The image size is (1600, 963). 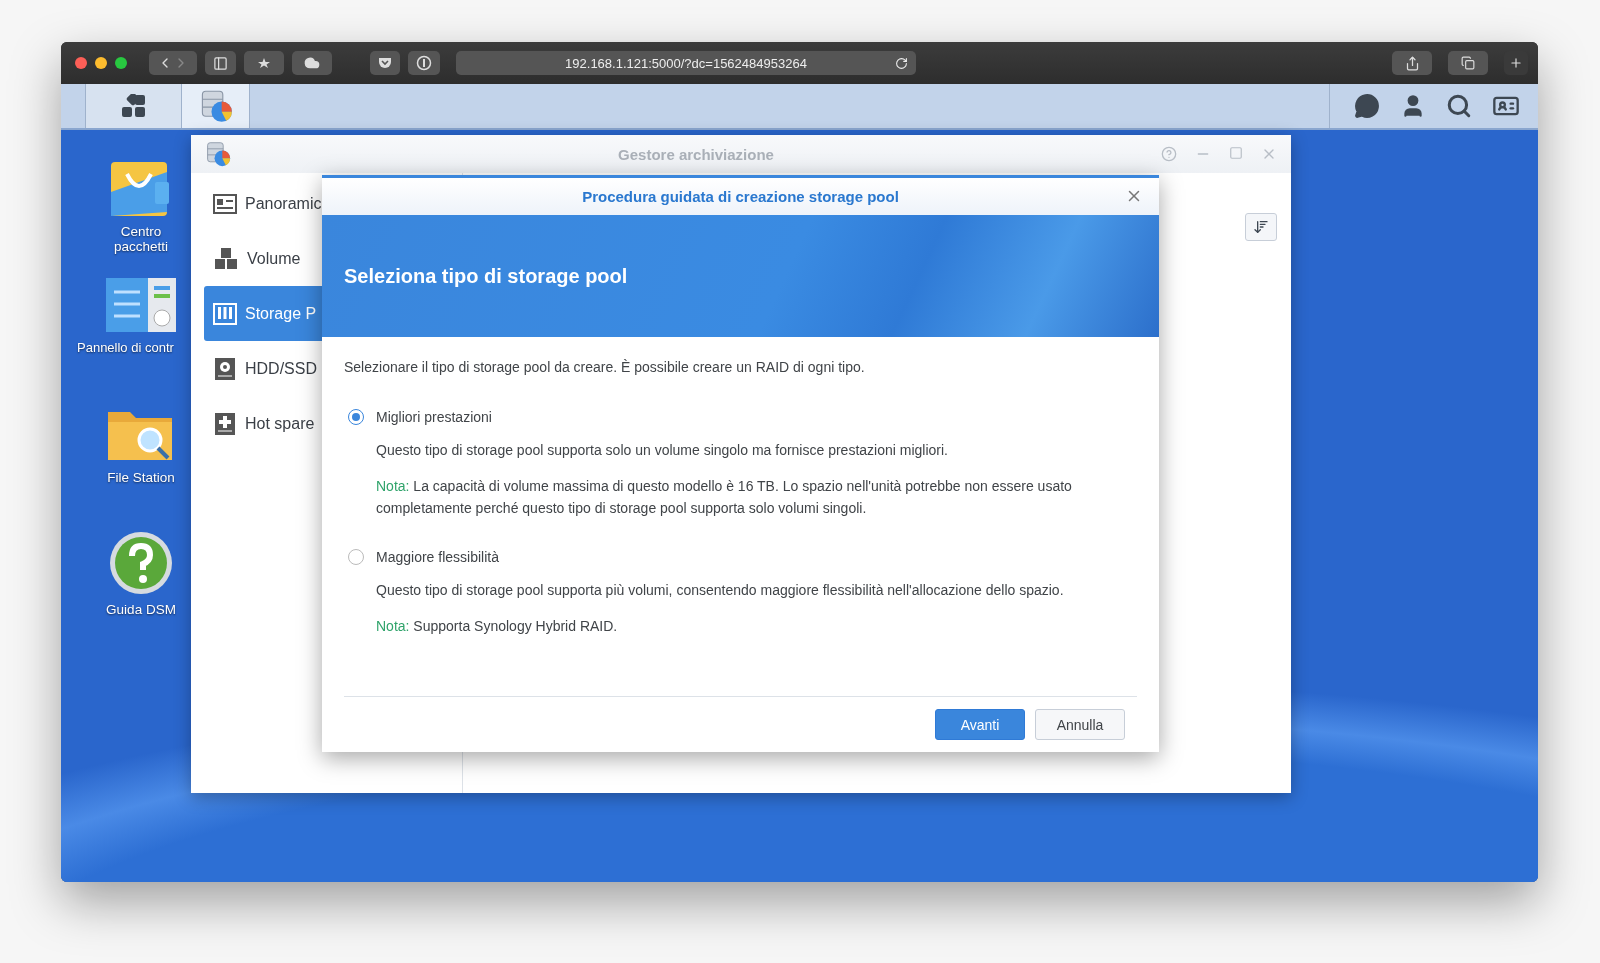 What do you see at coordinates (605, 367) in the screenshot?
I see `intro-text: Selezionare il tipo di storage pool da creare. È possibile creare un RAID di ogni tipo.` at bounding box center [605, 367].